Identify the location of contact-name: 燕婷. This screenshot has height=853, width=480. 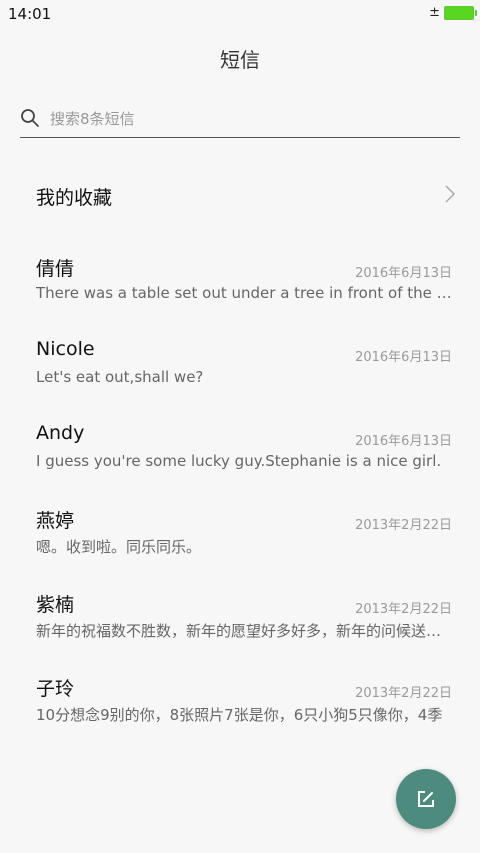
(55, 521).